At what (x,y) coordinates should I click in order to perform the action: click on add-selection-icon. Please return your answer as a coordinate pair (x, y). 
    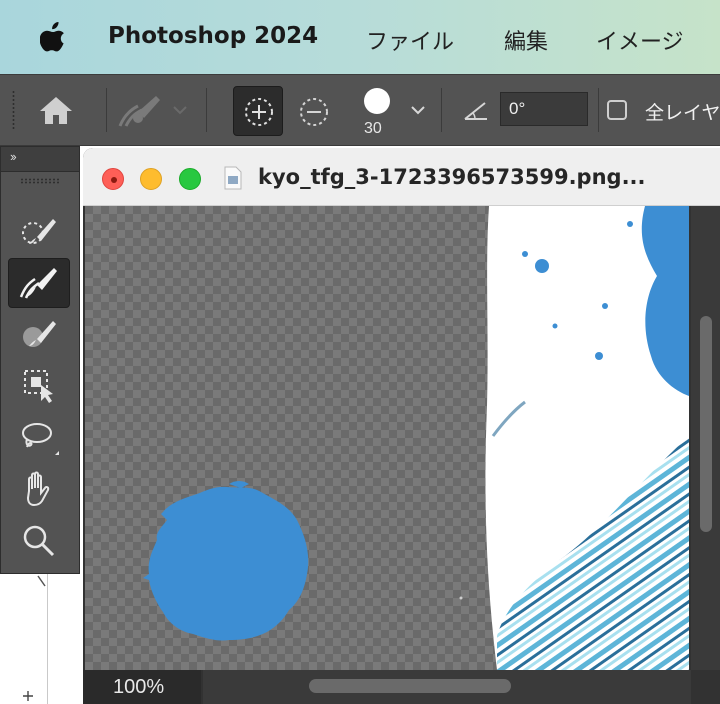
    Looking at the image, I should click on (259, 112).